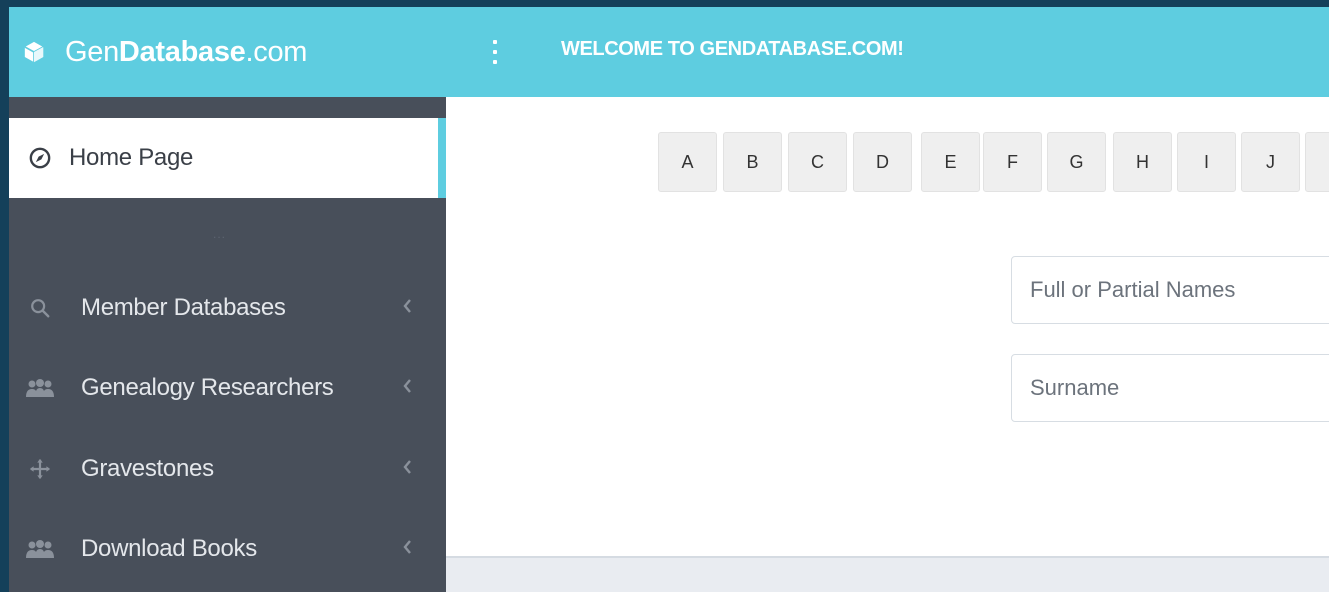 This screenshot has height=592, width=1329. What do you see at coordinates (169, 548) in the screenshot?
I see `sidebar-item-label: Download Books` at bounding box center [169, 548].